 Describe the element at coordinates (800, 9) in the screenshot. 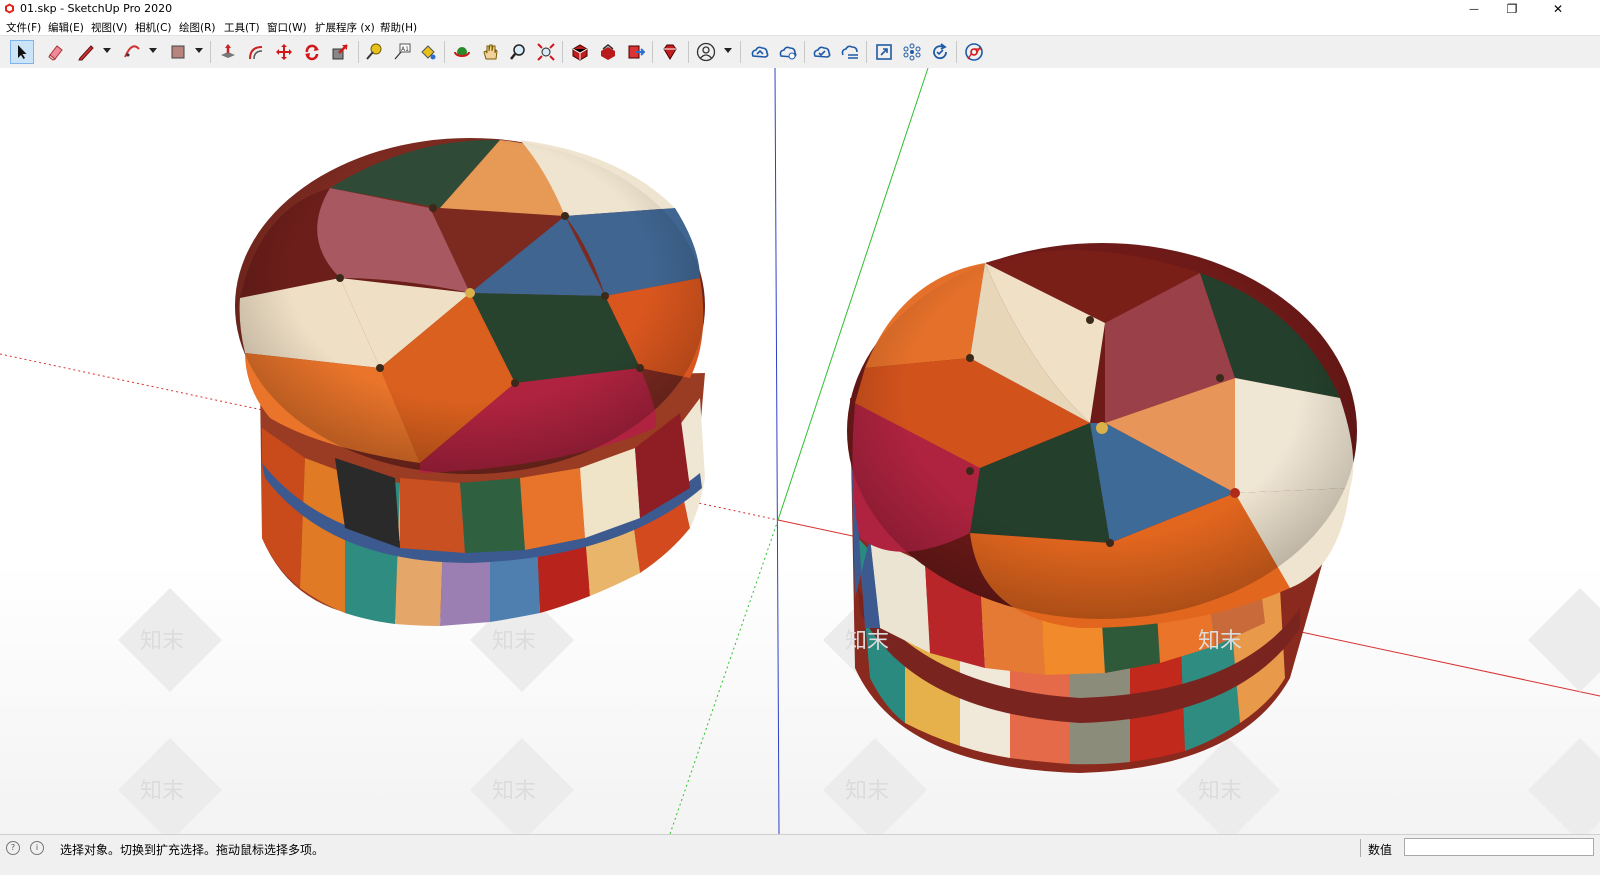

I see `title-bar: 01.skp - SketchUp Pro 2020 — ❐ ✕` at that location.